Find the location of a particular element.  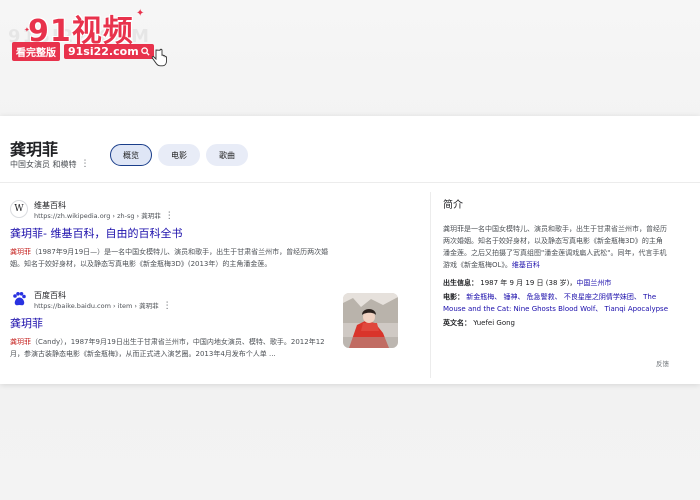

tab-overview: 概览 is located at coordinates (131, 155).